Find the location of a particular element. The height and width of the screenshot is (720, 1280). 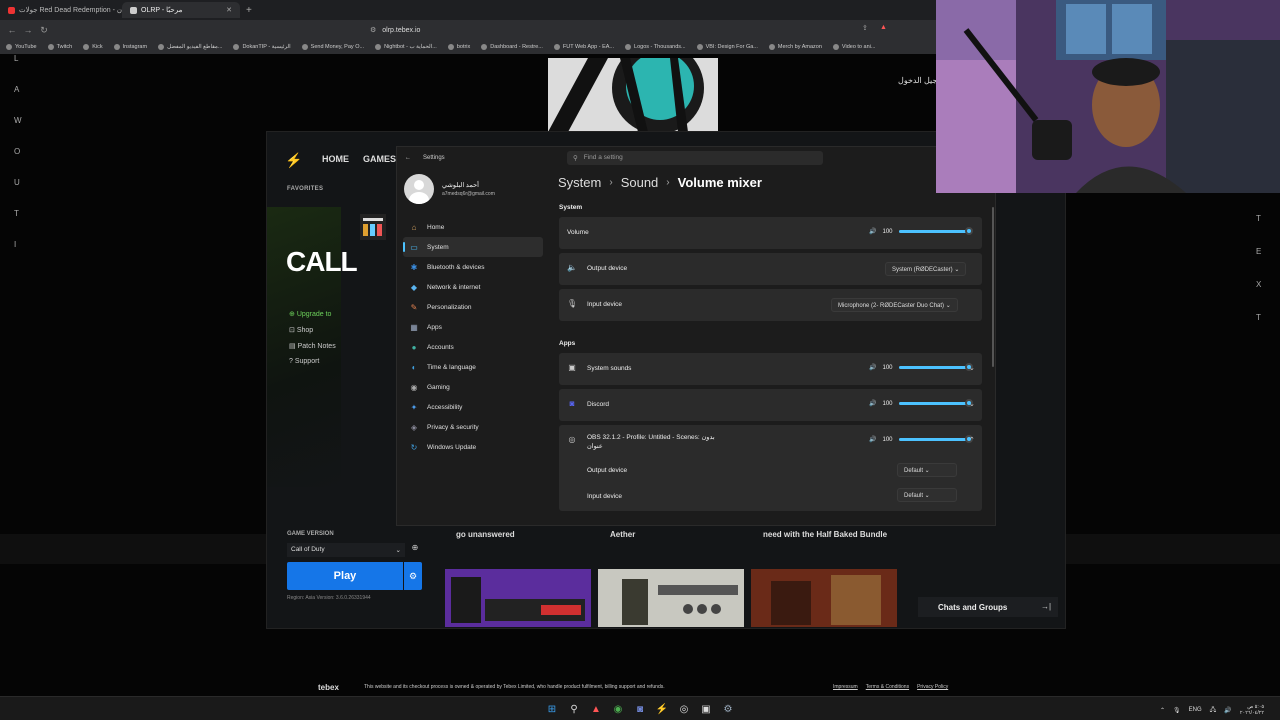

obs-input-dropdown: Default ⌄ is located at coordinates (927, 495).